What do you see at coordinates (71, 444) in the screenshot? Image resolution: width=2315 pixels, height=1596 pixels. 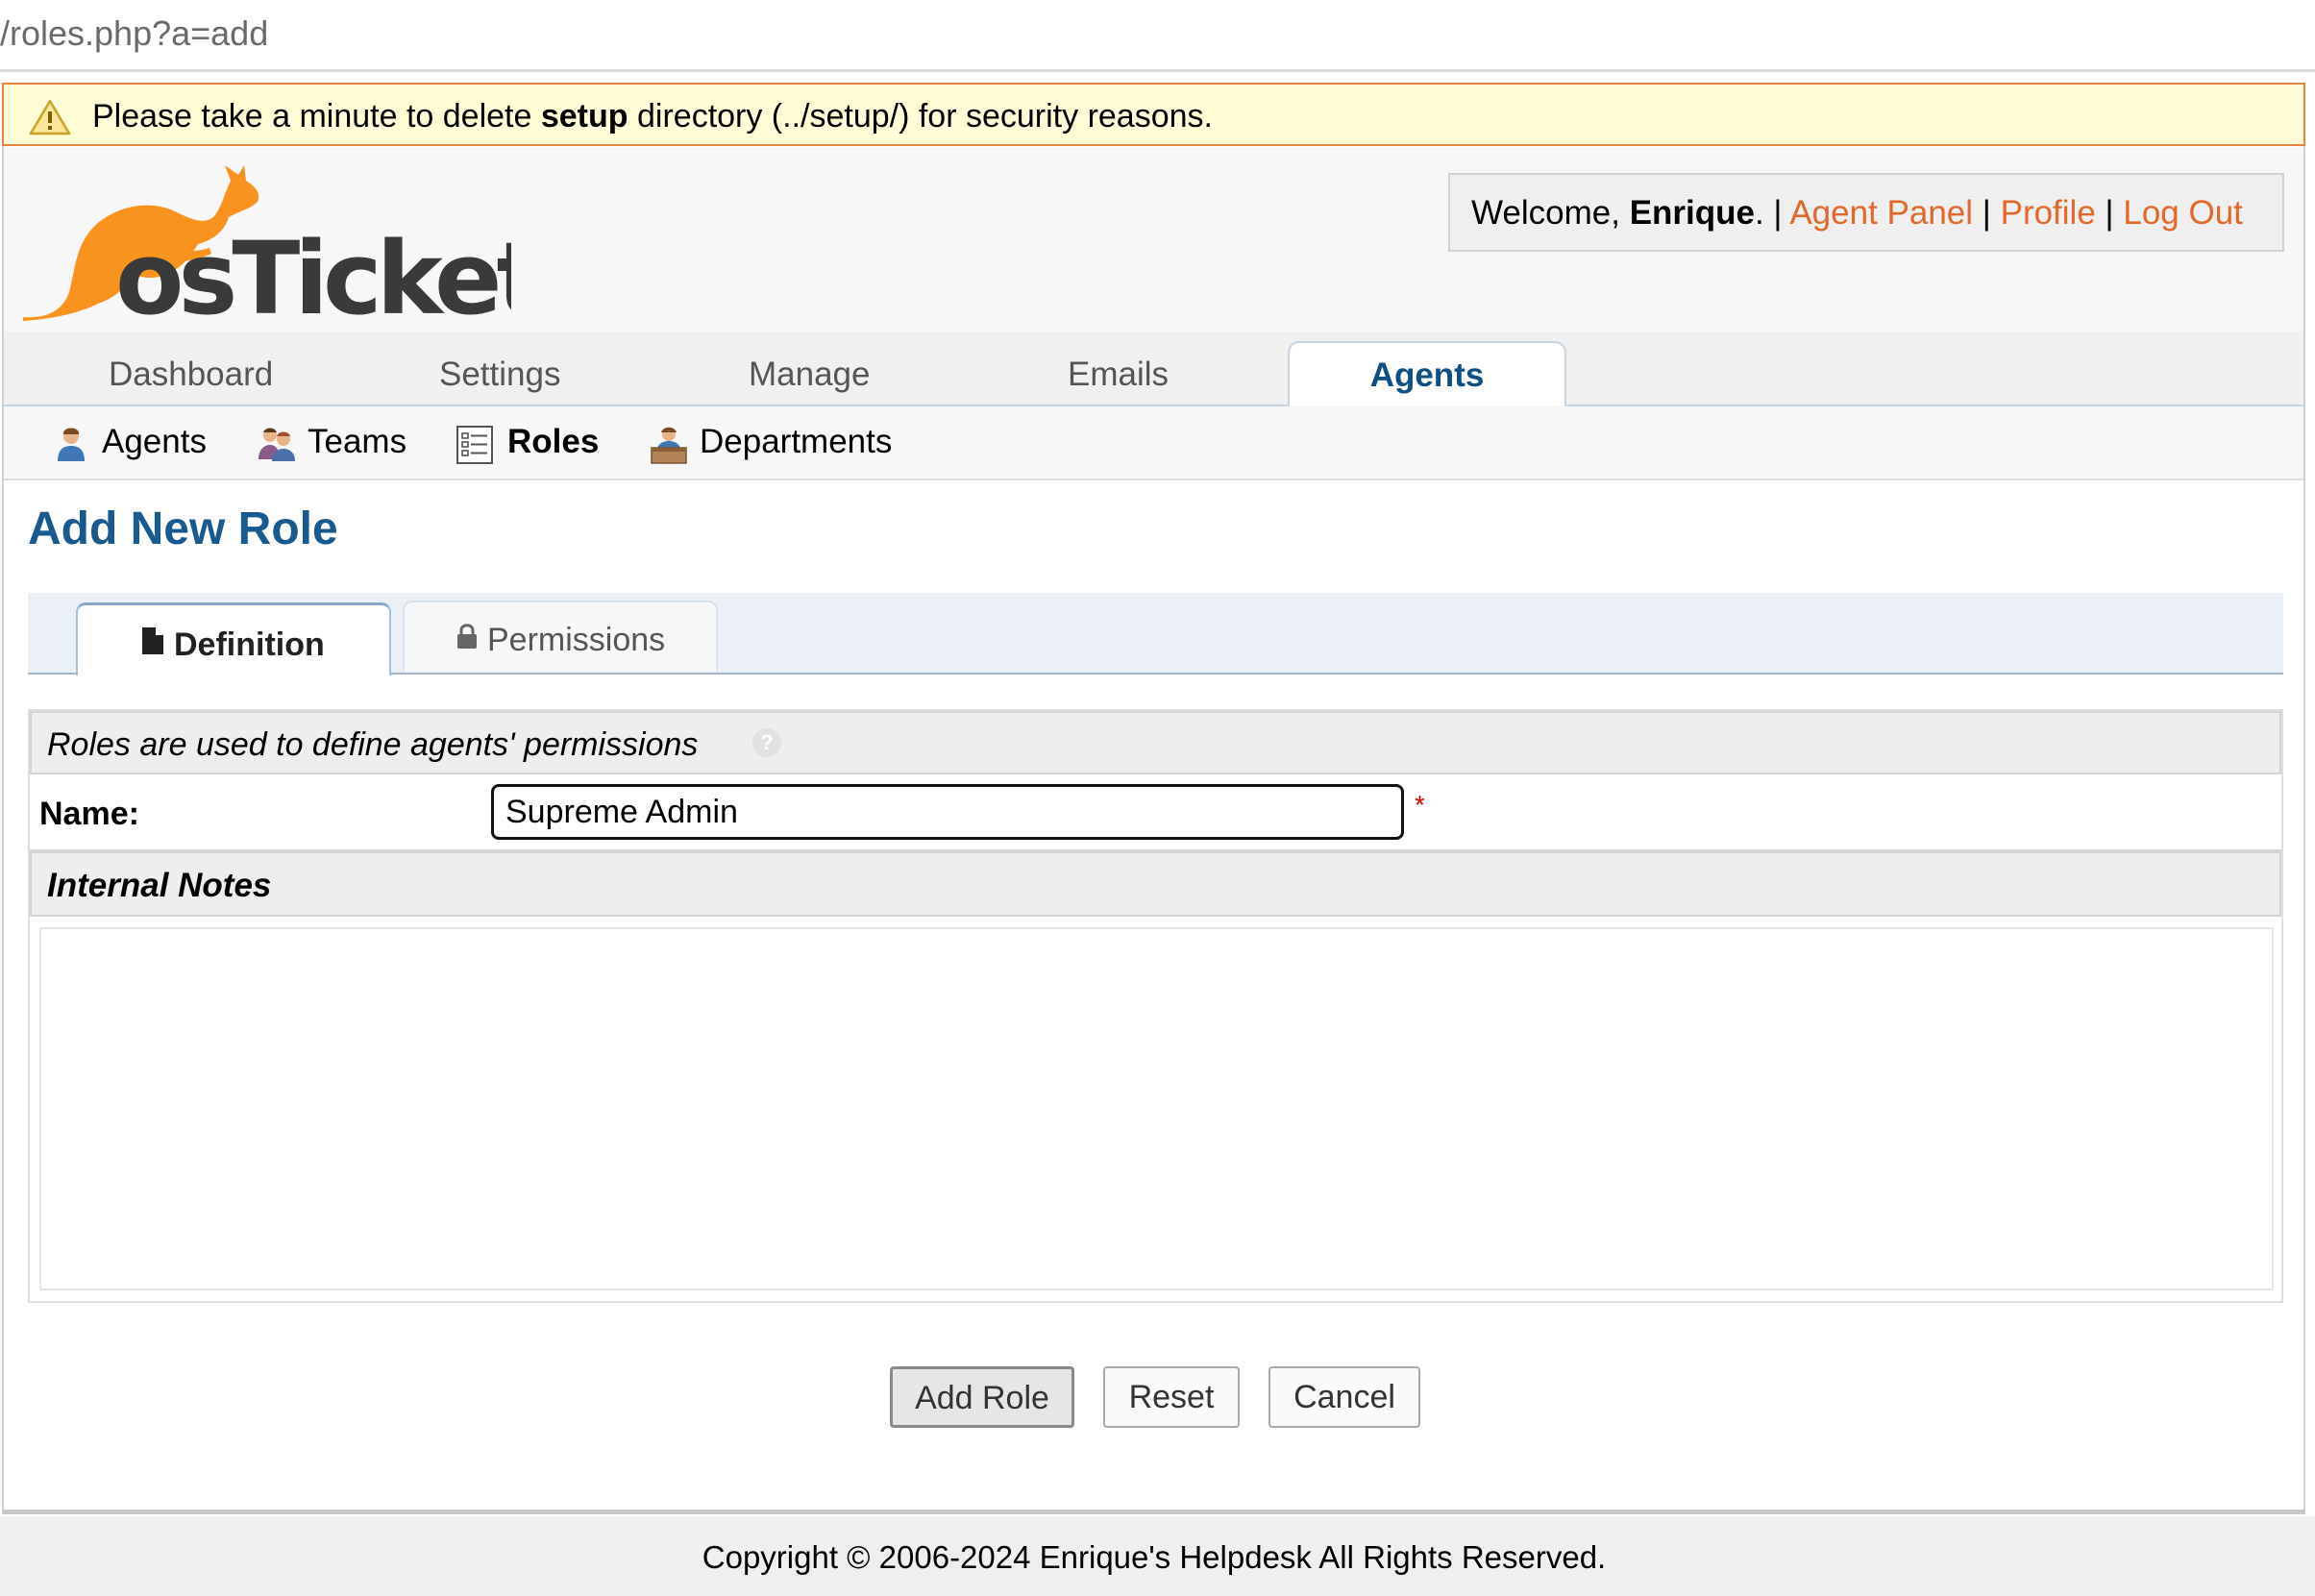 I see `agent-icon` at bounding box center [71, 444].